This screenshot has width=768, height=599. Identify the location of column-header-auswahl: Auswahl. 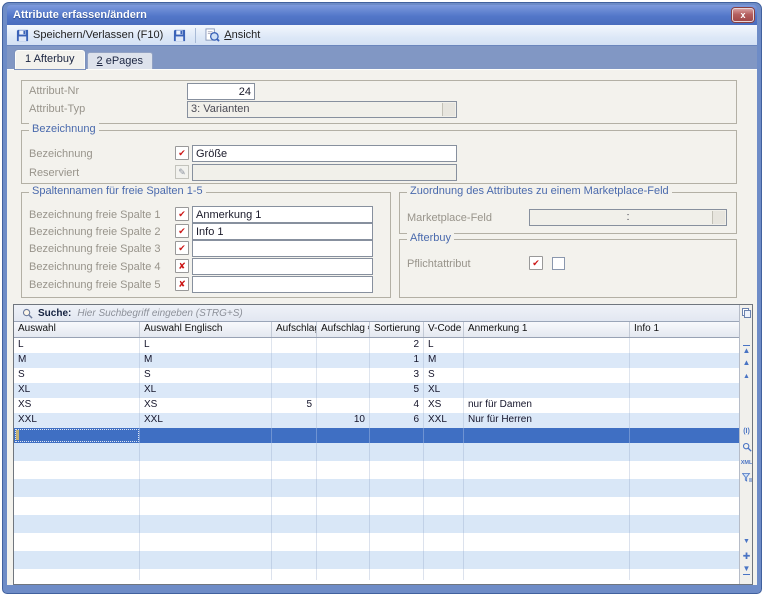
(77, 329).